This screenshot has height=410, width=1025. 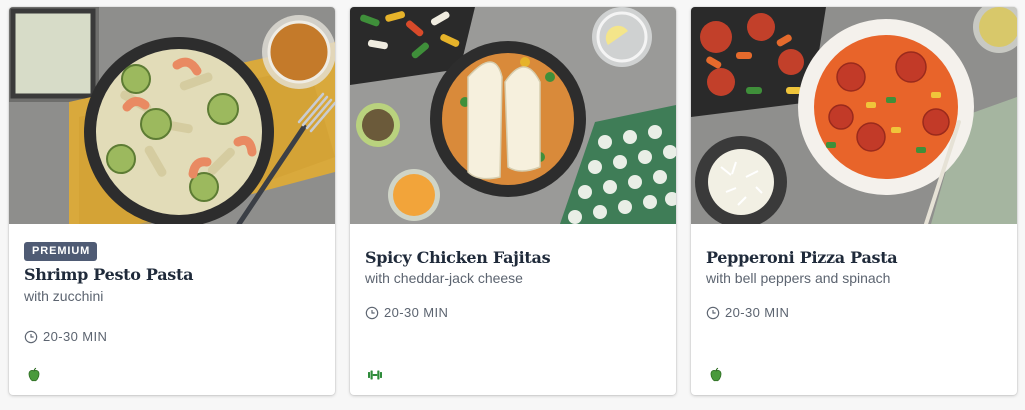 I want to click on recipe-title: Pepperoni Pizza Pasta, so click(x=802, y=257).